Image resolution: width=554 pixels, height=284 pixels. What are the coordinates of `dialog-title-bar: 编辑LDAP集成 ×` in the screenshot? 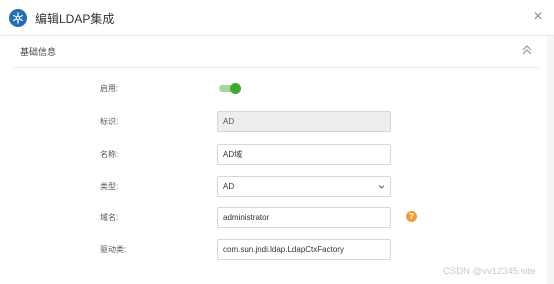 It's located at (277, 18).